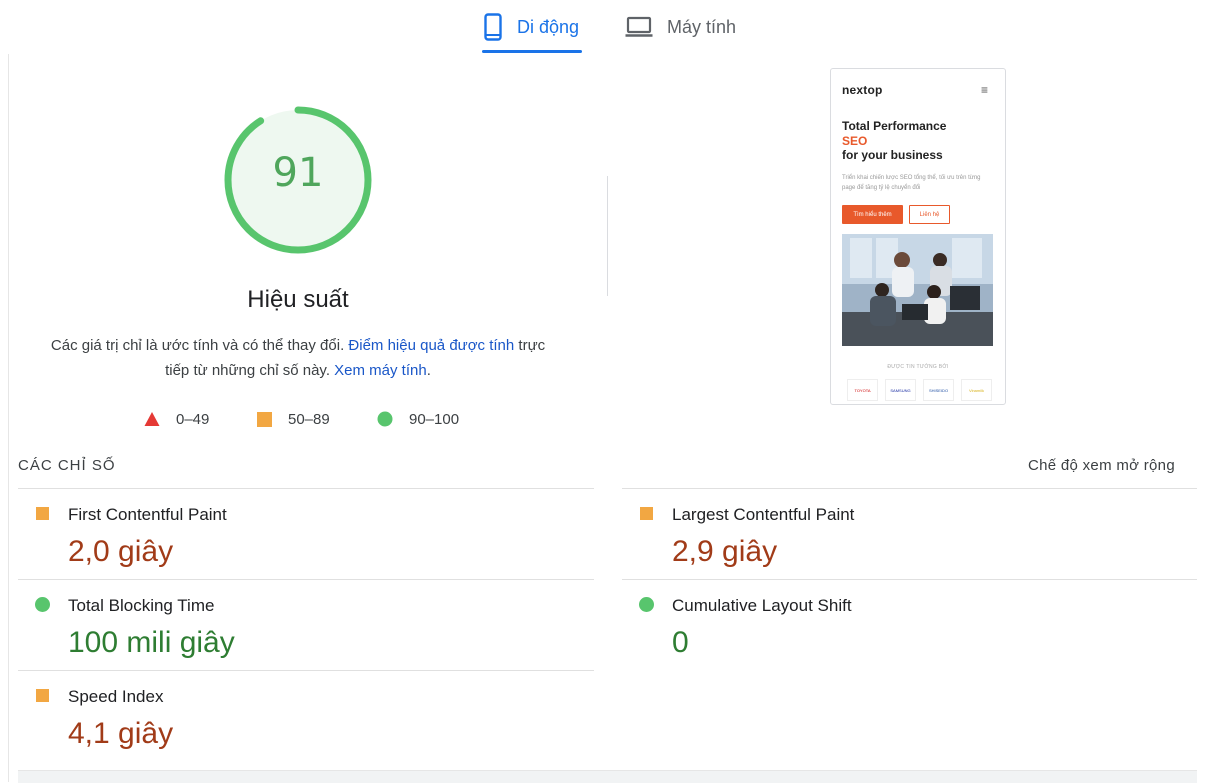 The image size is (1208, 783). Describe the element at coordinates (607, 776) in the screenshot. I see `next-section-bar` at that location.